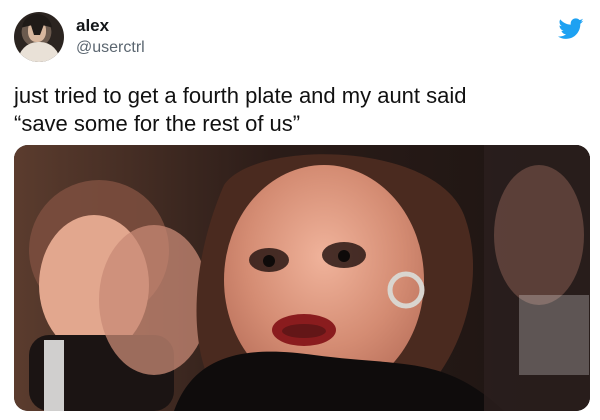 The image size is (600, 420). Describe the element at coordinates (39, 37) in the screenshot. I see `avatar` at that location.